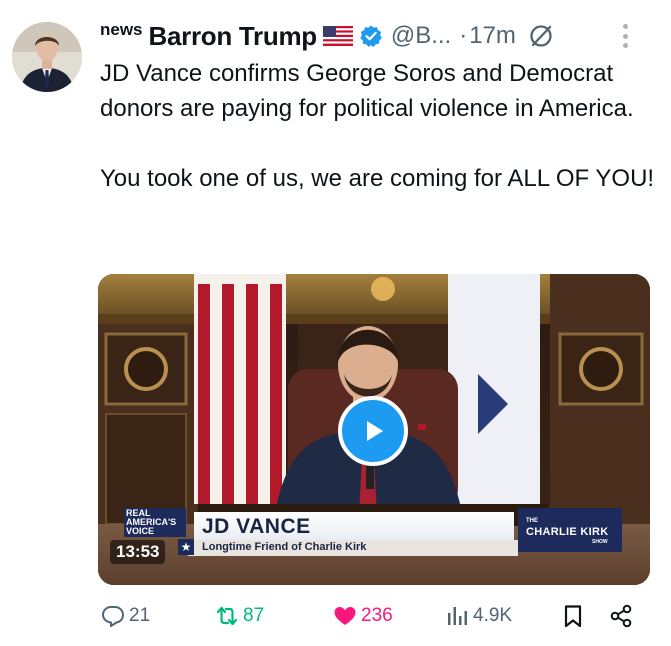 This screenshot has width=671, height=646. I want to click on like-count: 236, so click(377, 615).